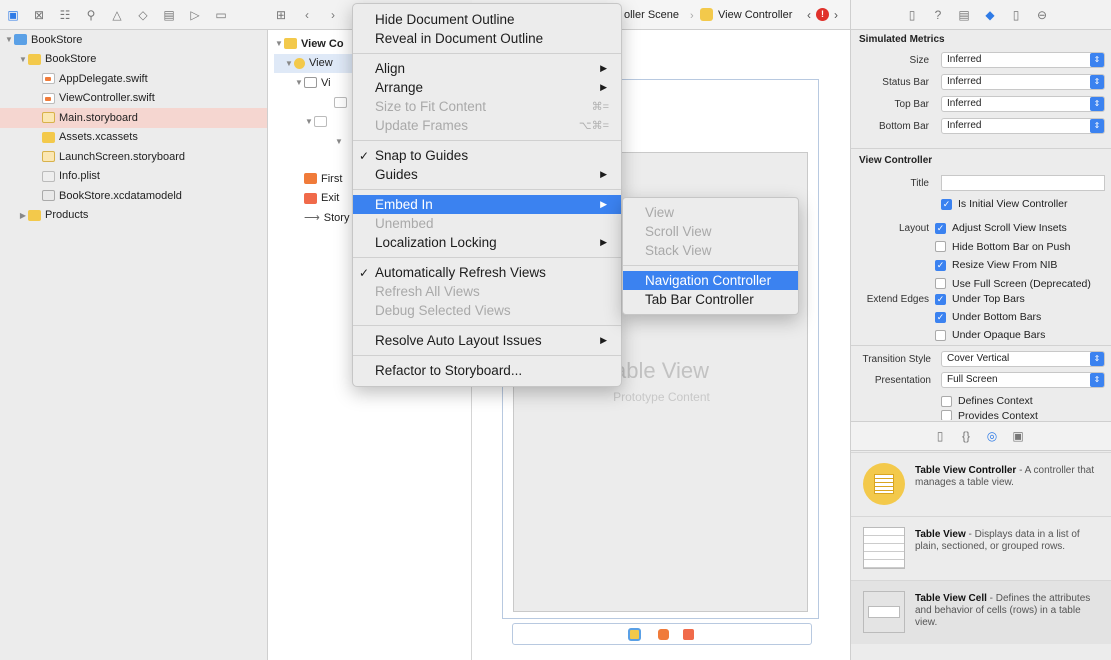 This screenshot has height=660, width=1111. Describe the element at coordinates (964, 59) in the screenshot. I see `metric-value: Inferred` at that location.